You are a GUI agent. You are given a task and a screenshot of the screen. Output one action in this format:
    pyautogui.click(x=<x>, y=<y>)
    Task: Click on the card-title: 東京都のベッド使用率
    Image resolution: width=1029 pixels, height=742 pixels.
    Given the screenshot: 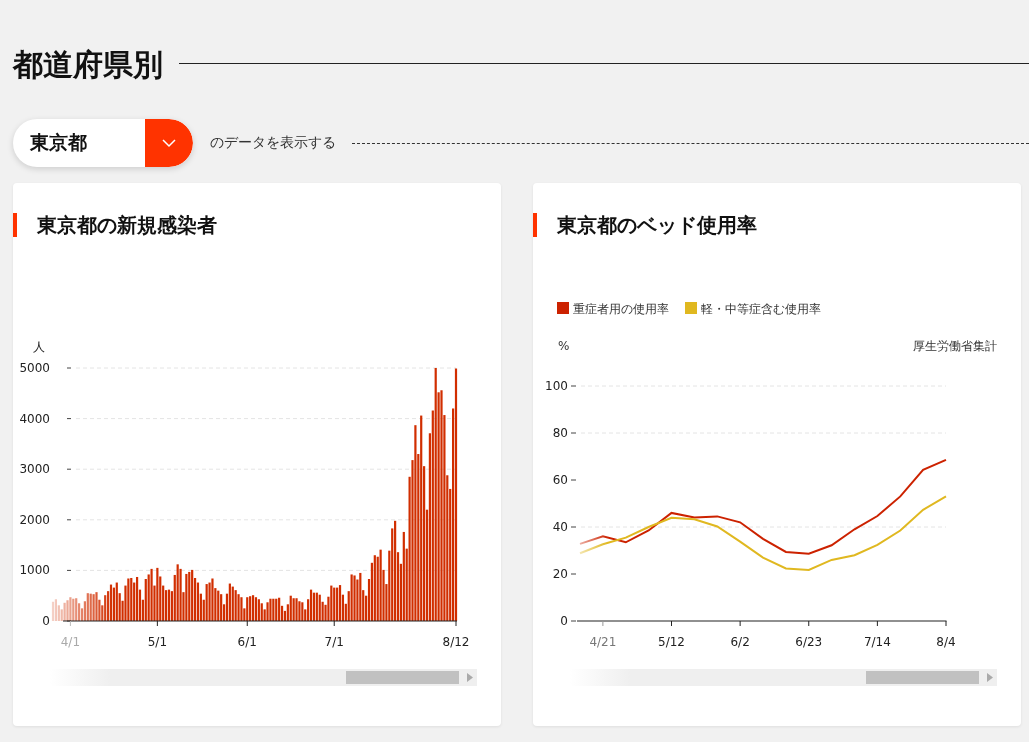 What is the action you would take?
    pyautogui.click(x=777, y=225)
    